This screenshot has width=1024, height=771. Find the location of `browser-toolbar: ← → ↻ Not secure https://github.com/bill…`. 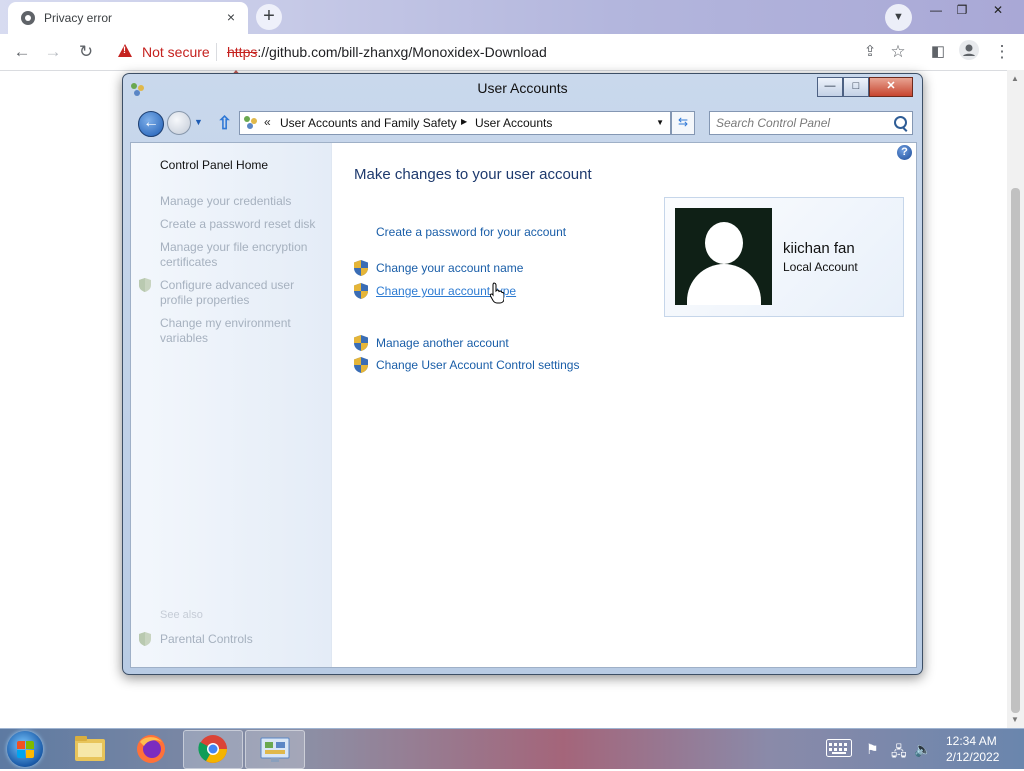

browser-toolbar: ← → ↻ Not secure https://github.com/bill… is located at coordinates (512, 52).